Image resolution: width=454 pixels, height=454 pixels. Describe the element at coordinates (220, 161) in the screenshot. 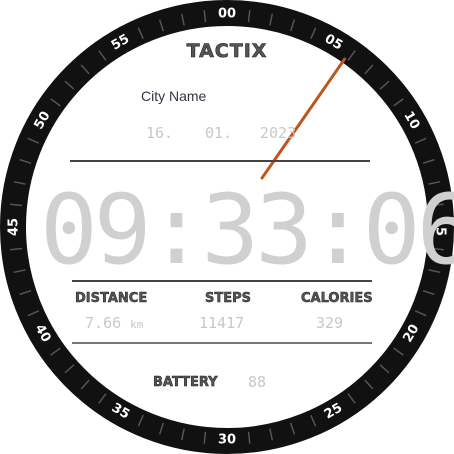

I see `divider-top` at that location.